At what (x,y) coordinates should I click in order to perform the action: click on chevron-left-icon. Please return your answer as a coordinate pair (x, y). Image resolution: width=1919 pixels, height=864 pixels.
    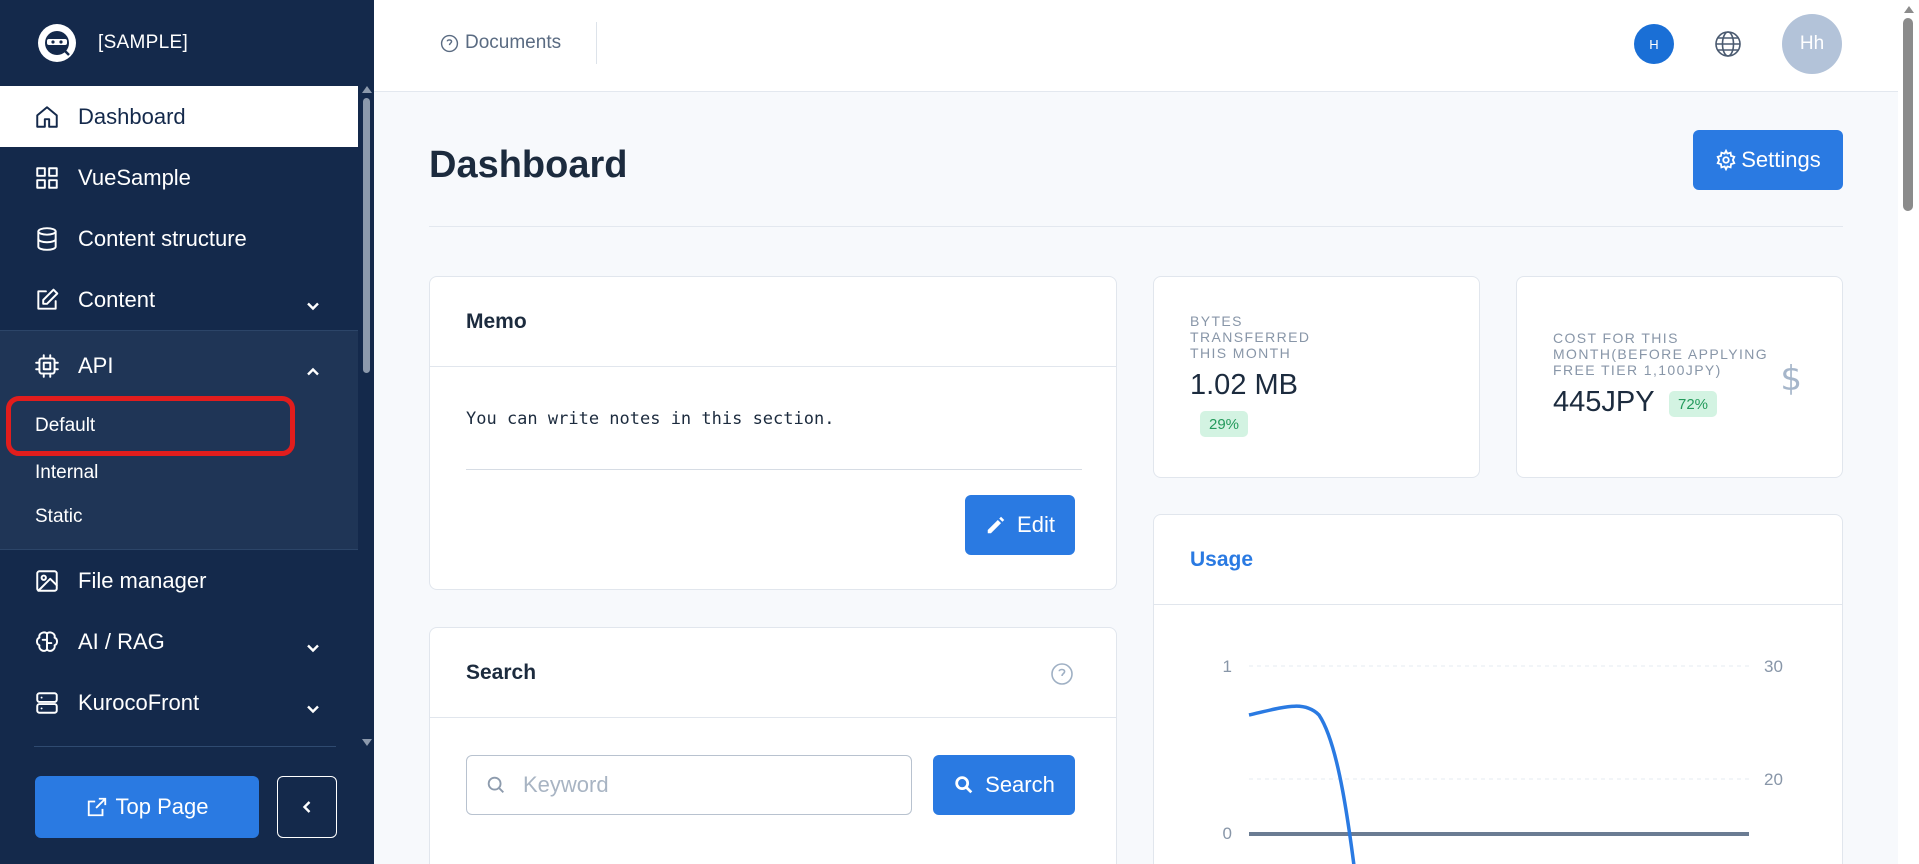
    Looking at the image, I should click on (306, 807).